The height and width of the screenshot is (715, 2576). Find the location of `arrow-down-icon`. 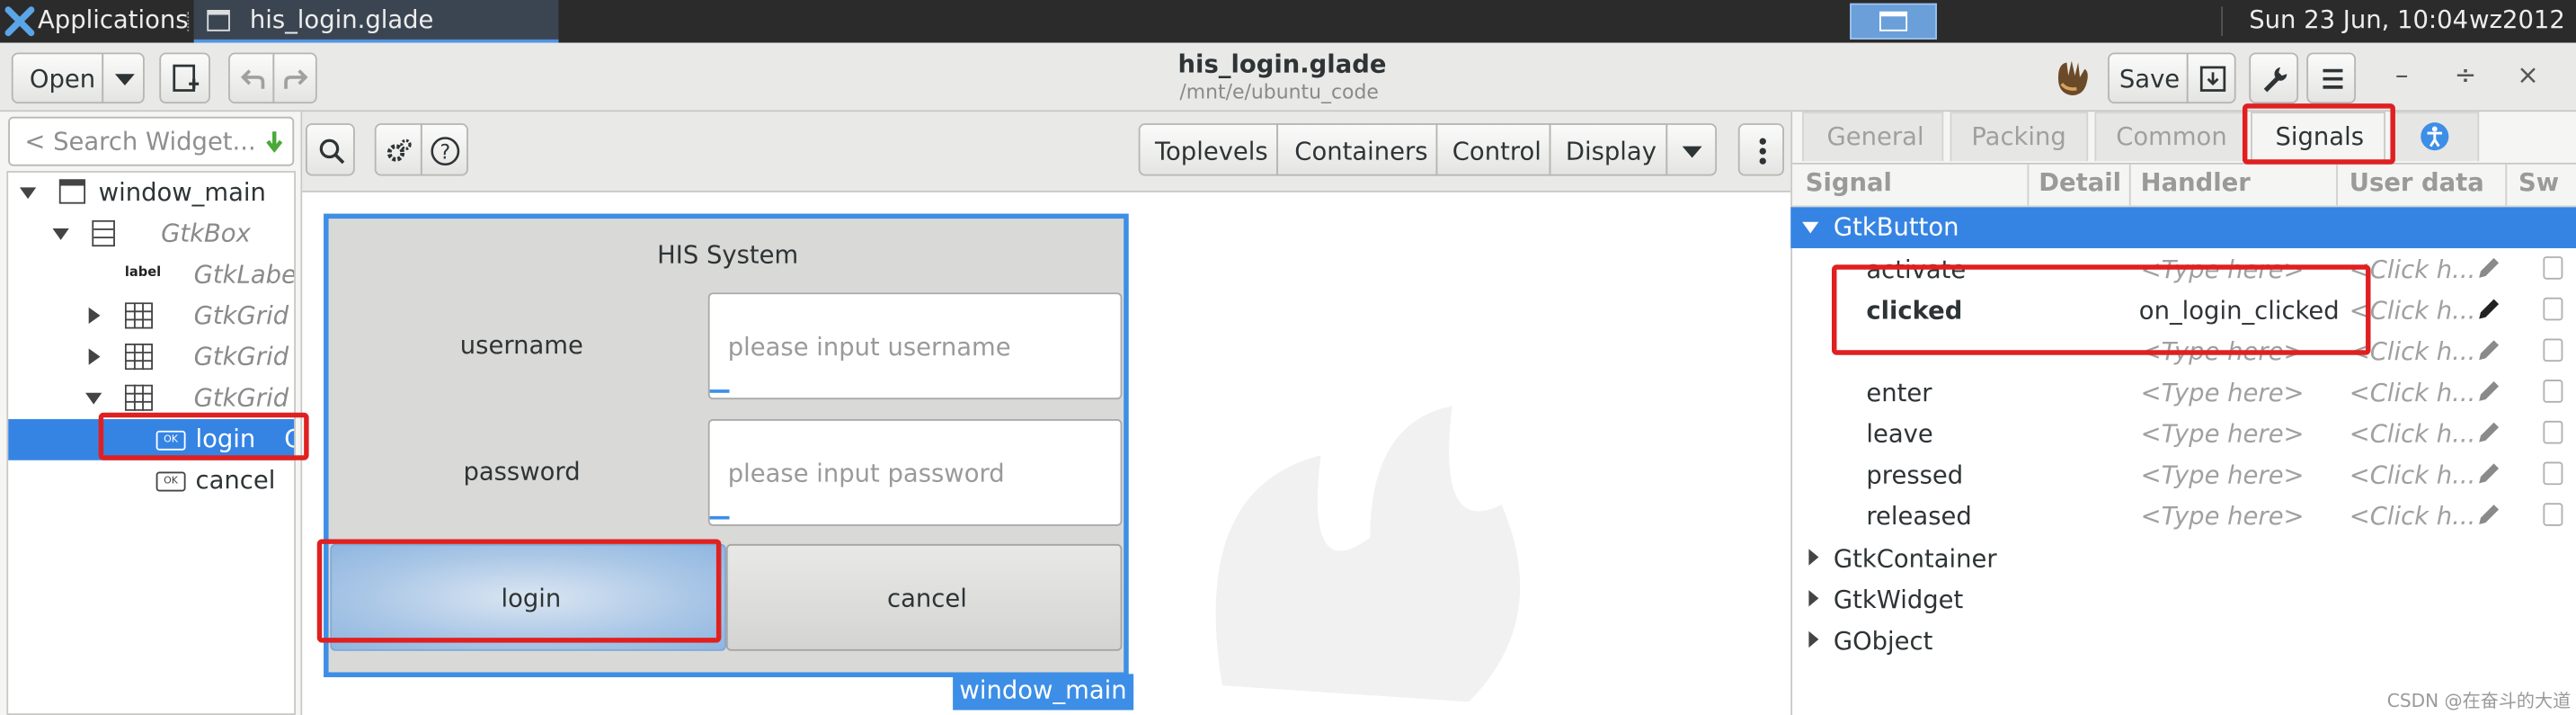

arrow-down-icon is located at coordinates (274, 142).